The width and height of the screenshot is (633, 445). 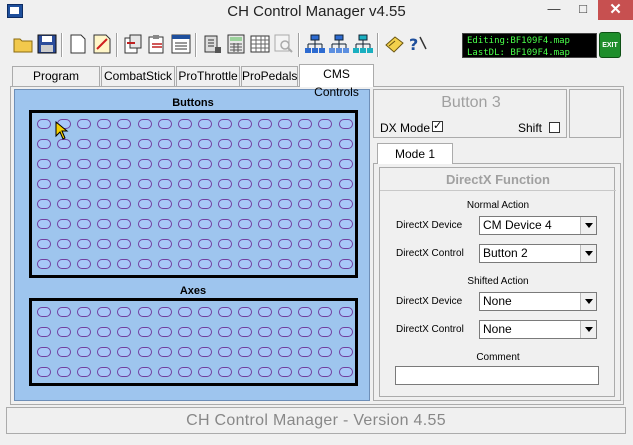 I want to click on new-document-icon, so click(x=78, y=44).